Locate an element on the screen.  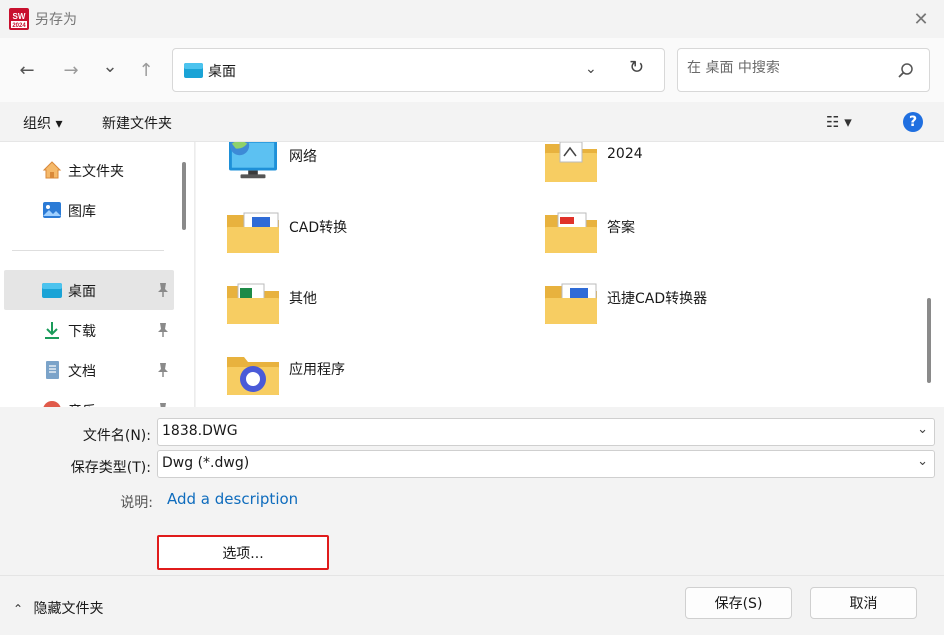
save-button: 保存(S) is located at coordinates (738, 603).